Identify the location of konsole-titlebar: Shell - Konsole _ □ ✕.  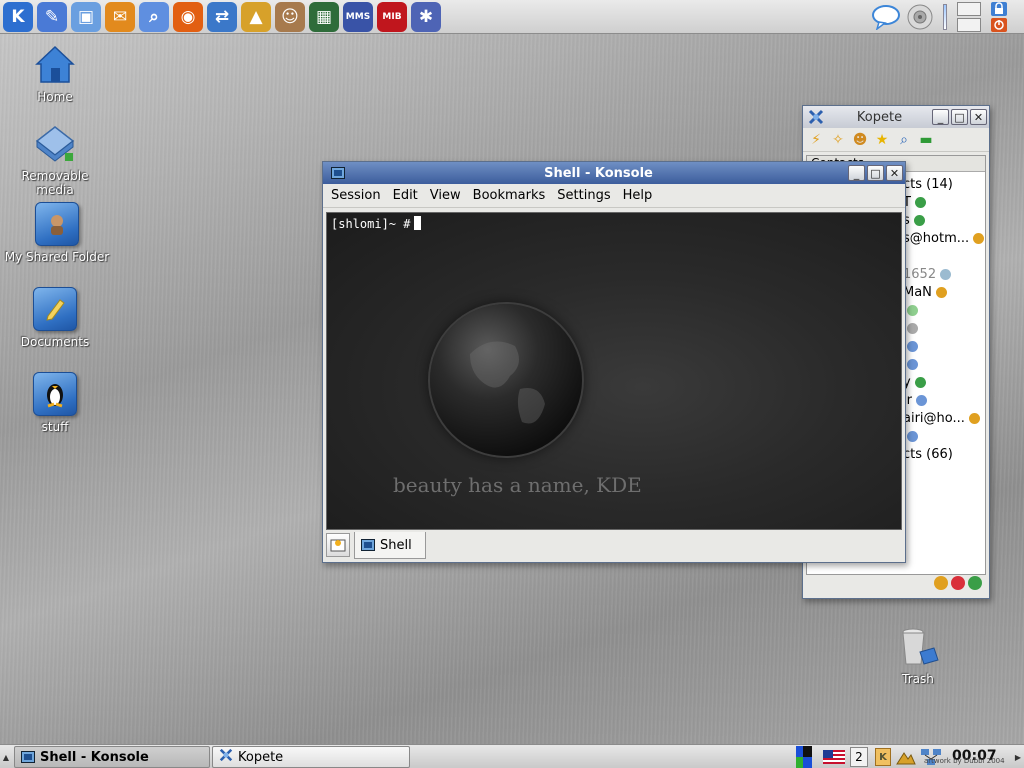
(614, 173).